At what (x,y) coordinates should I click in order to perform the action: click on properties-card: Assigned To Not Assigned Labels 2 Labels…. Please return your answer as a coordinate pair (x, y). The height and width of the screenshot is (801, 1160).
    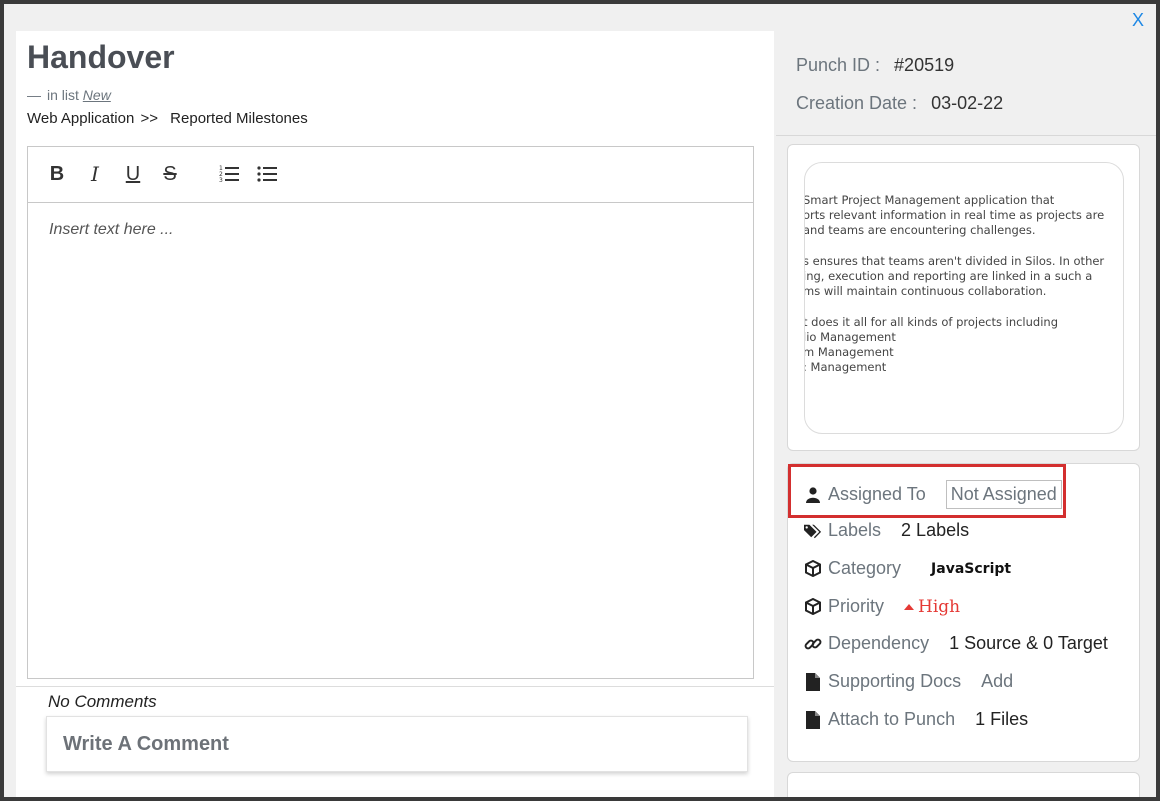
    Looking at the image, I should click on (963, 612).